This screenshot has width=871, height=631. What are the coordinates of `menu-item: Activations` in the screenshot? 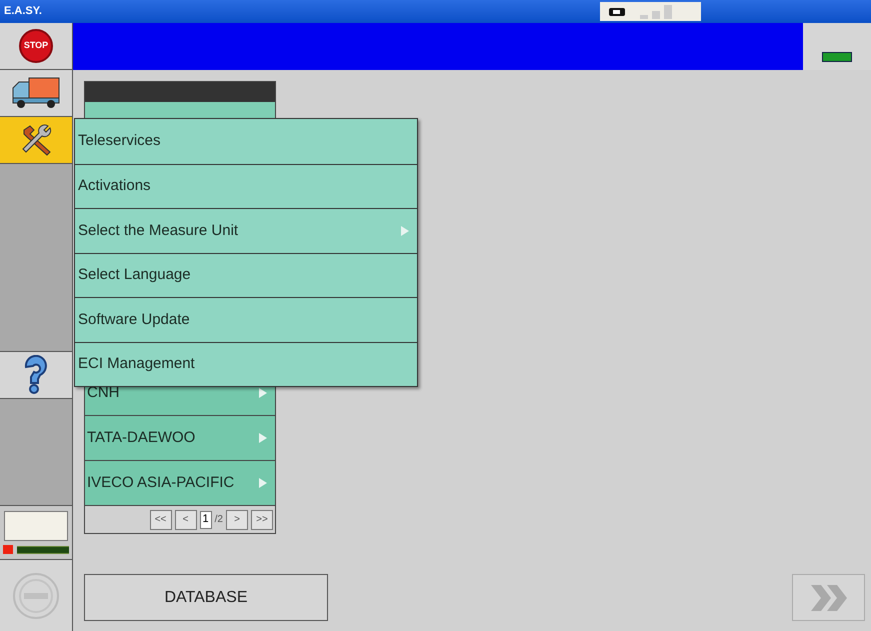 It's located at (246, 186).